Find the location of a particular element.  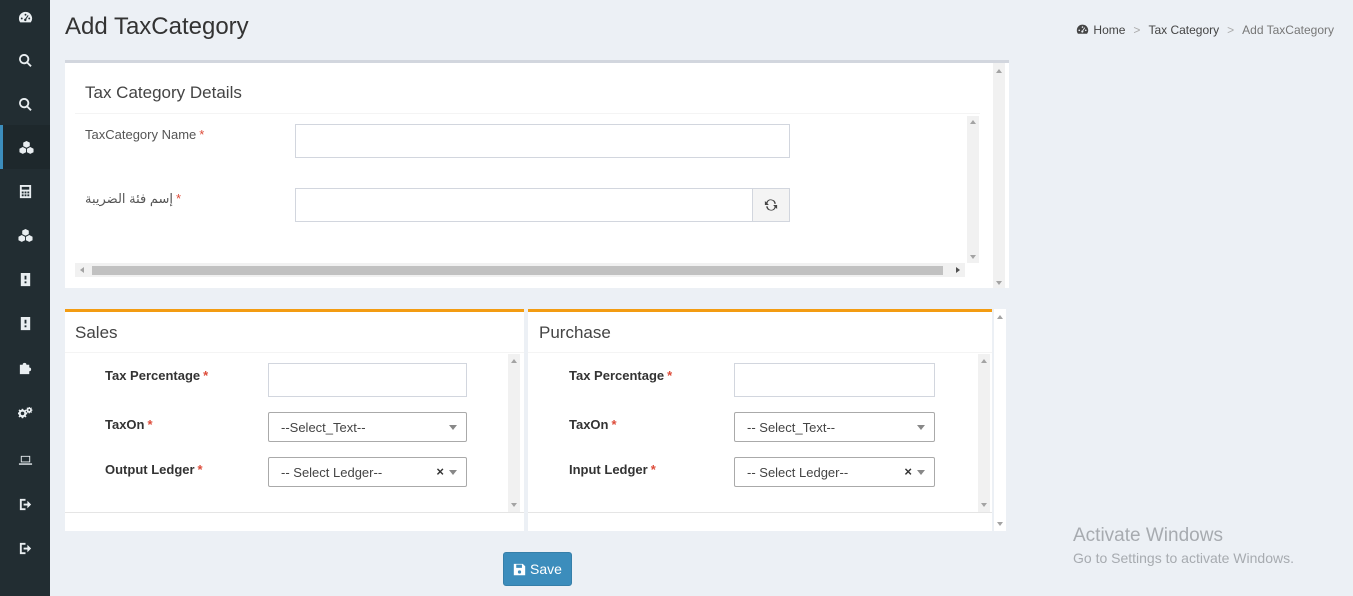

sales-taxon-label-text: TaxOn is located at coordinates (125, 424).